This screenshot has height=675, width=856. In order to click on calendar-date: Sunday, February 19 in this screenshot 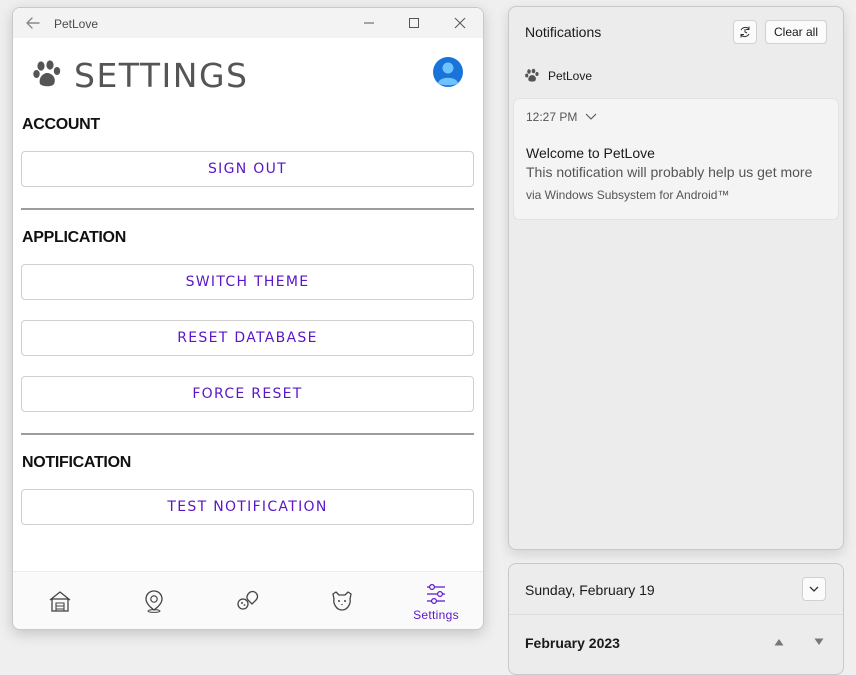, I will do `click(590, 590)`.